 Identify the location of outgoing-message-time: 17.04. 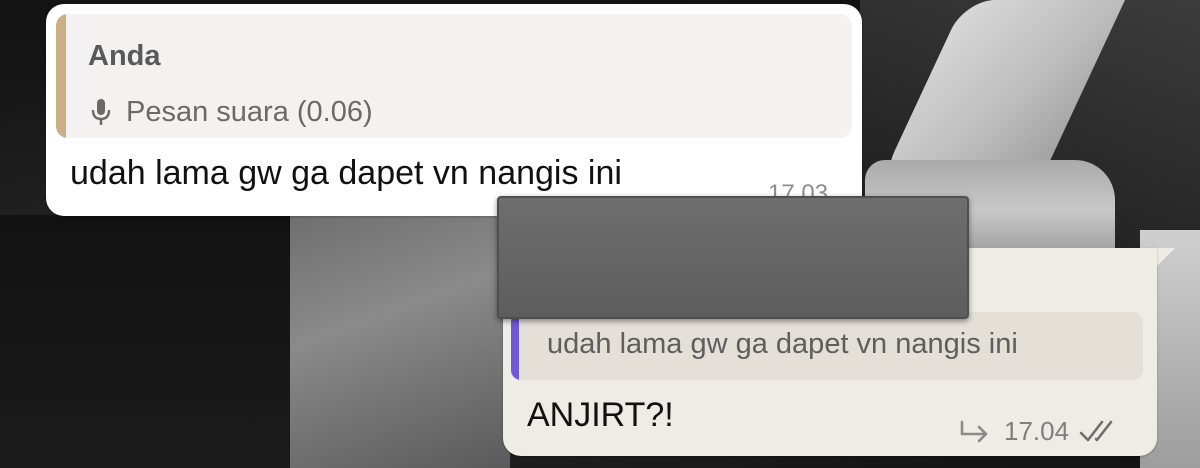
(1037, 430).